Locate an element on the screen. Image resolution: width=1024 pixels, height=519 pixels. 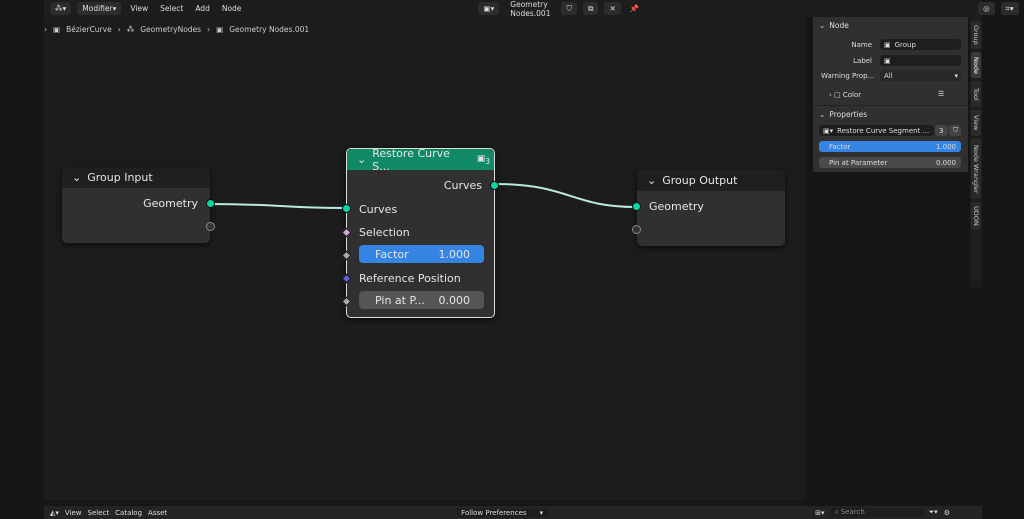
label-input: ▣ is located at coordinates (920, 60).